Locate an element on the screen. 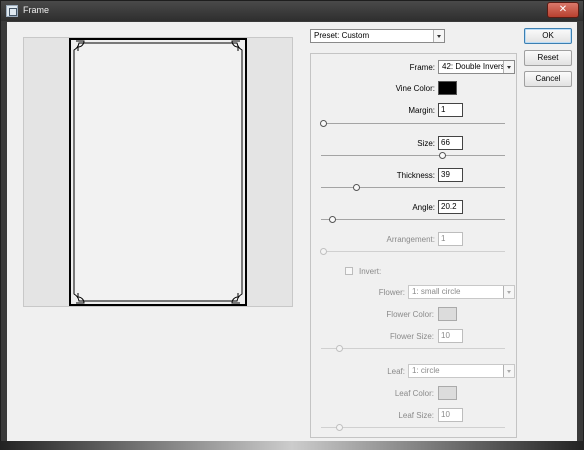  cancel-button: Cancel is located at coordinates (548, 79).